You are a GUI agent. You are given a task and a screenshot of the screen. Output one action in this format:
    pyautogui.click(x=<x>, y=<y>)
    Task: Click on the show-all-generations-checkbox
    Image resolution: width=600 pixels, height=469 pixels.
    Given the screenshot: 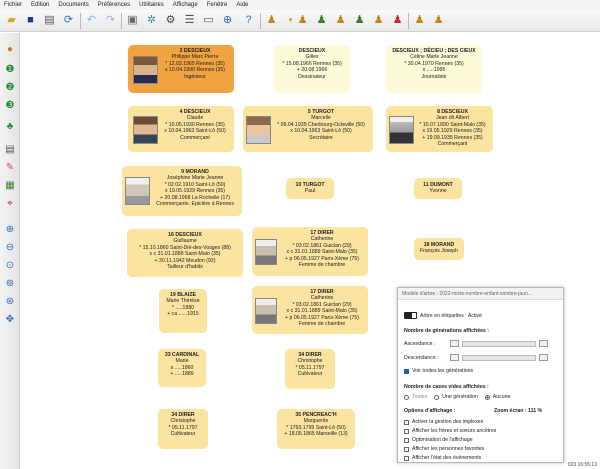 What is the action you would take?
    pyautogui.click(x=406, y=371)
    